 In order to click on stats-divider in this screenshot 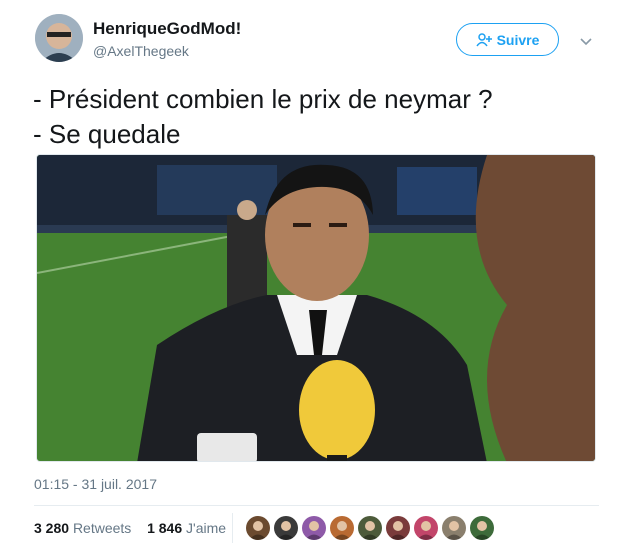, I will do `click(232, 528)`.